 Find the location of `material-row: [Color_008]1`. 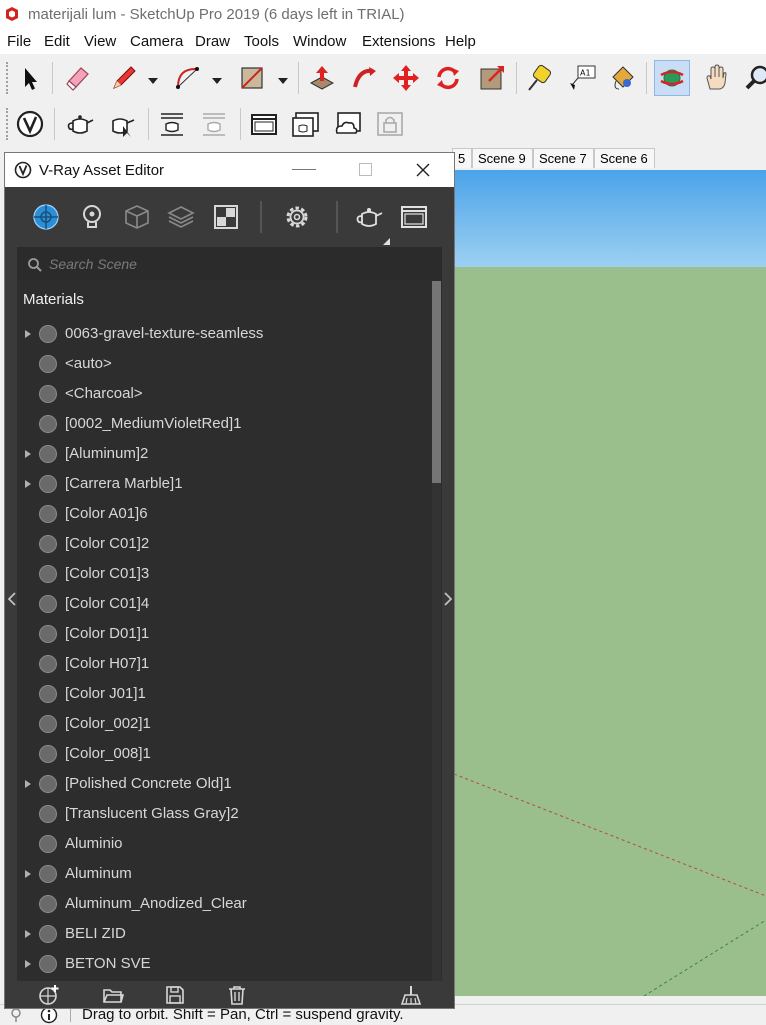

material-row: [Color_008]1 is located at coordinates (223, 754).